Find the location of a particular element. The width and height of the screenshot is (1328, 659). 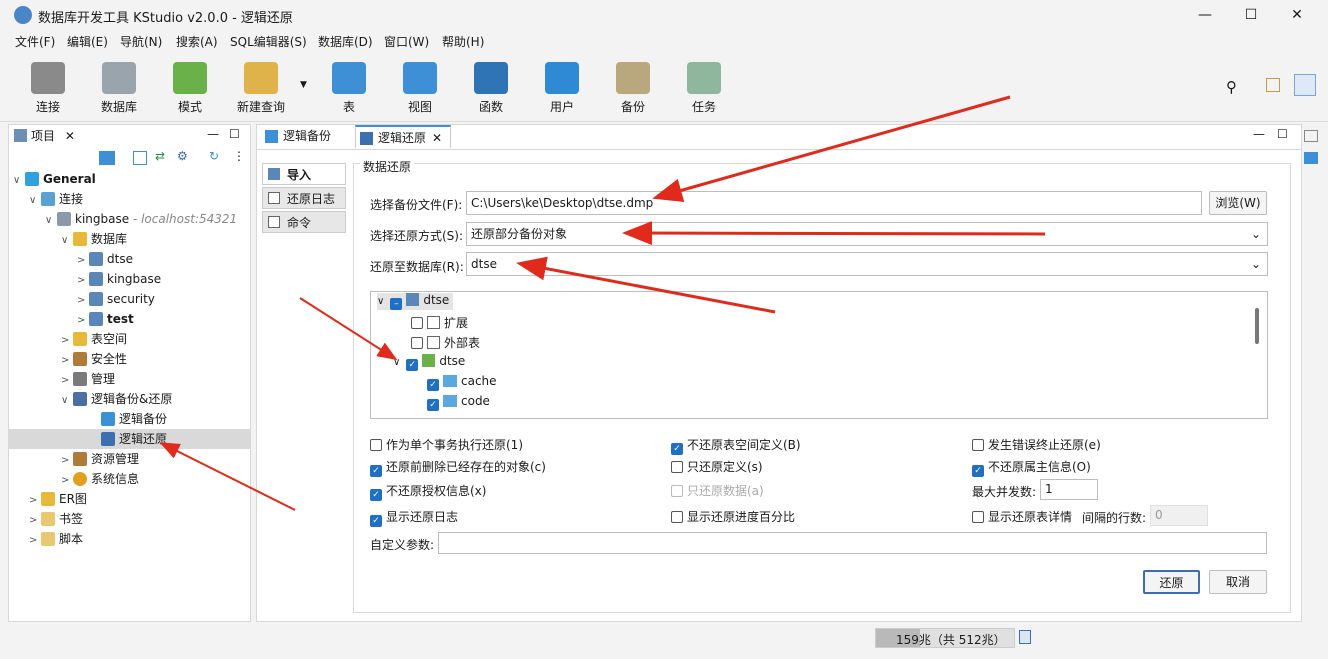

new-query-dropdown-icon: ▼ is located at coordinates (303, 85).